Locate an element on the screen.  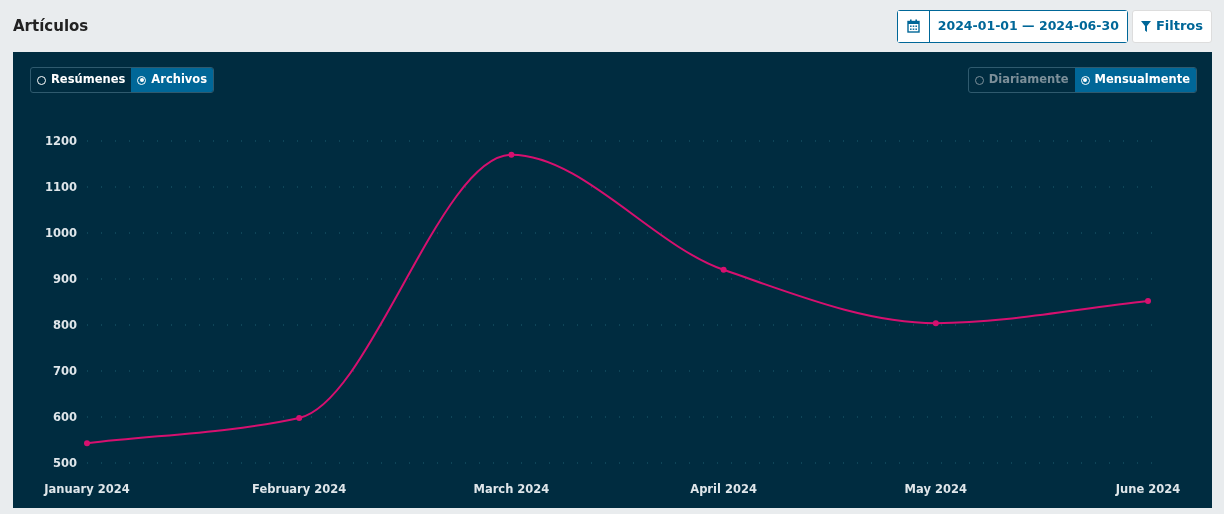
page-title: Artículos is located at coordinates (51, 26).